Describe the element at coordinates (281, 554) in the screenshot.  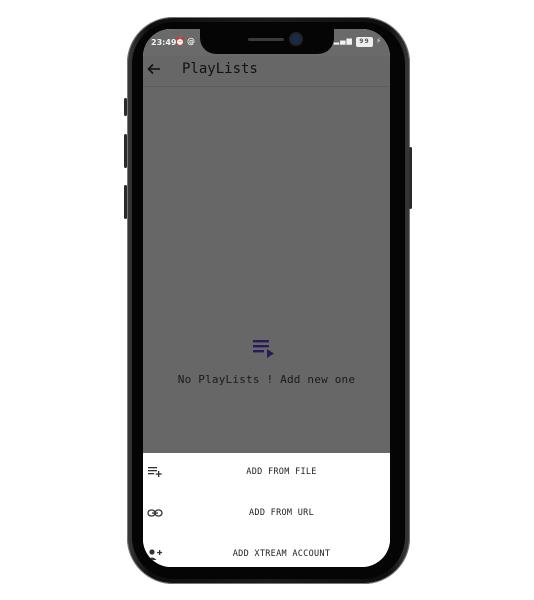
I see `add-xtream-account-label: ADD XTREAM ACCOUNT` at that location.